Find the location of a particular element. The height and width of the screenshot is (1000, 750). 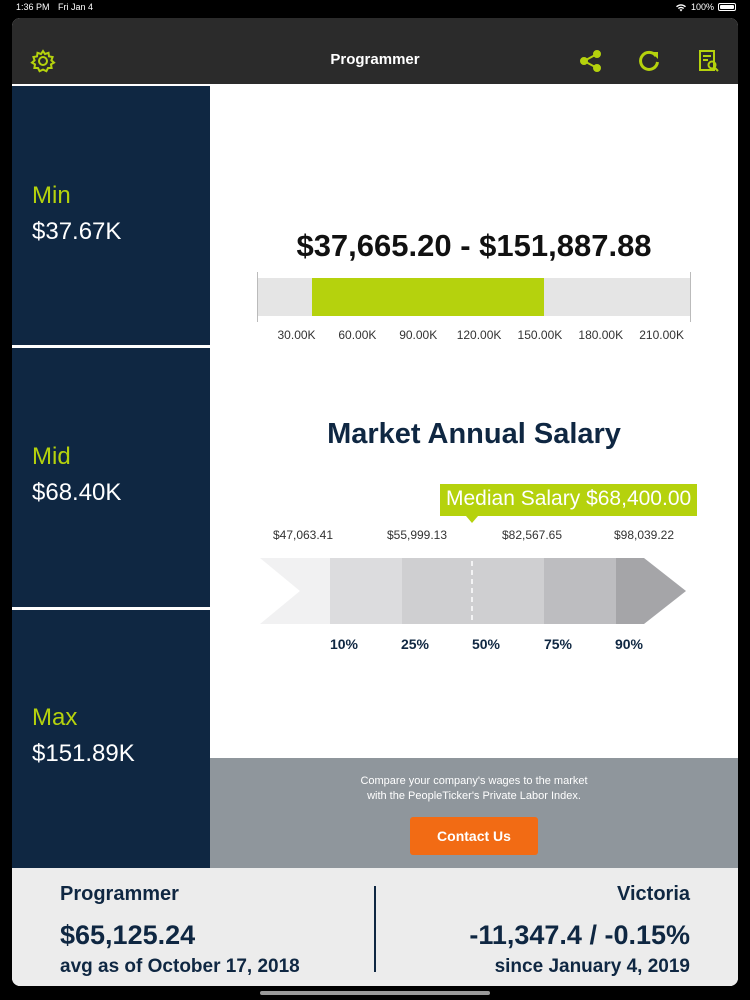

footer-divider is located at coordinates (375, 929).